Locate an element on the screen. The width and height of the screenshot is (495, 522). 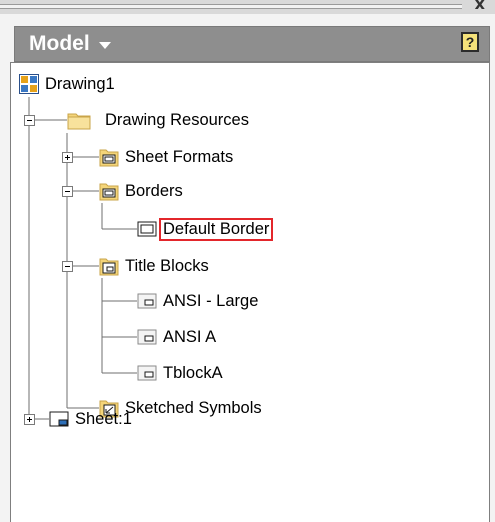
tree-item-ansi-large: ANSI - Large is located at coordinates (198, 301).